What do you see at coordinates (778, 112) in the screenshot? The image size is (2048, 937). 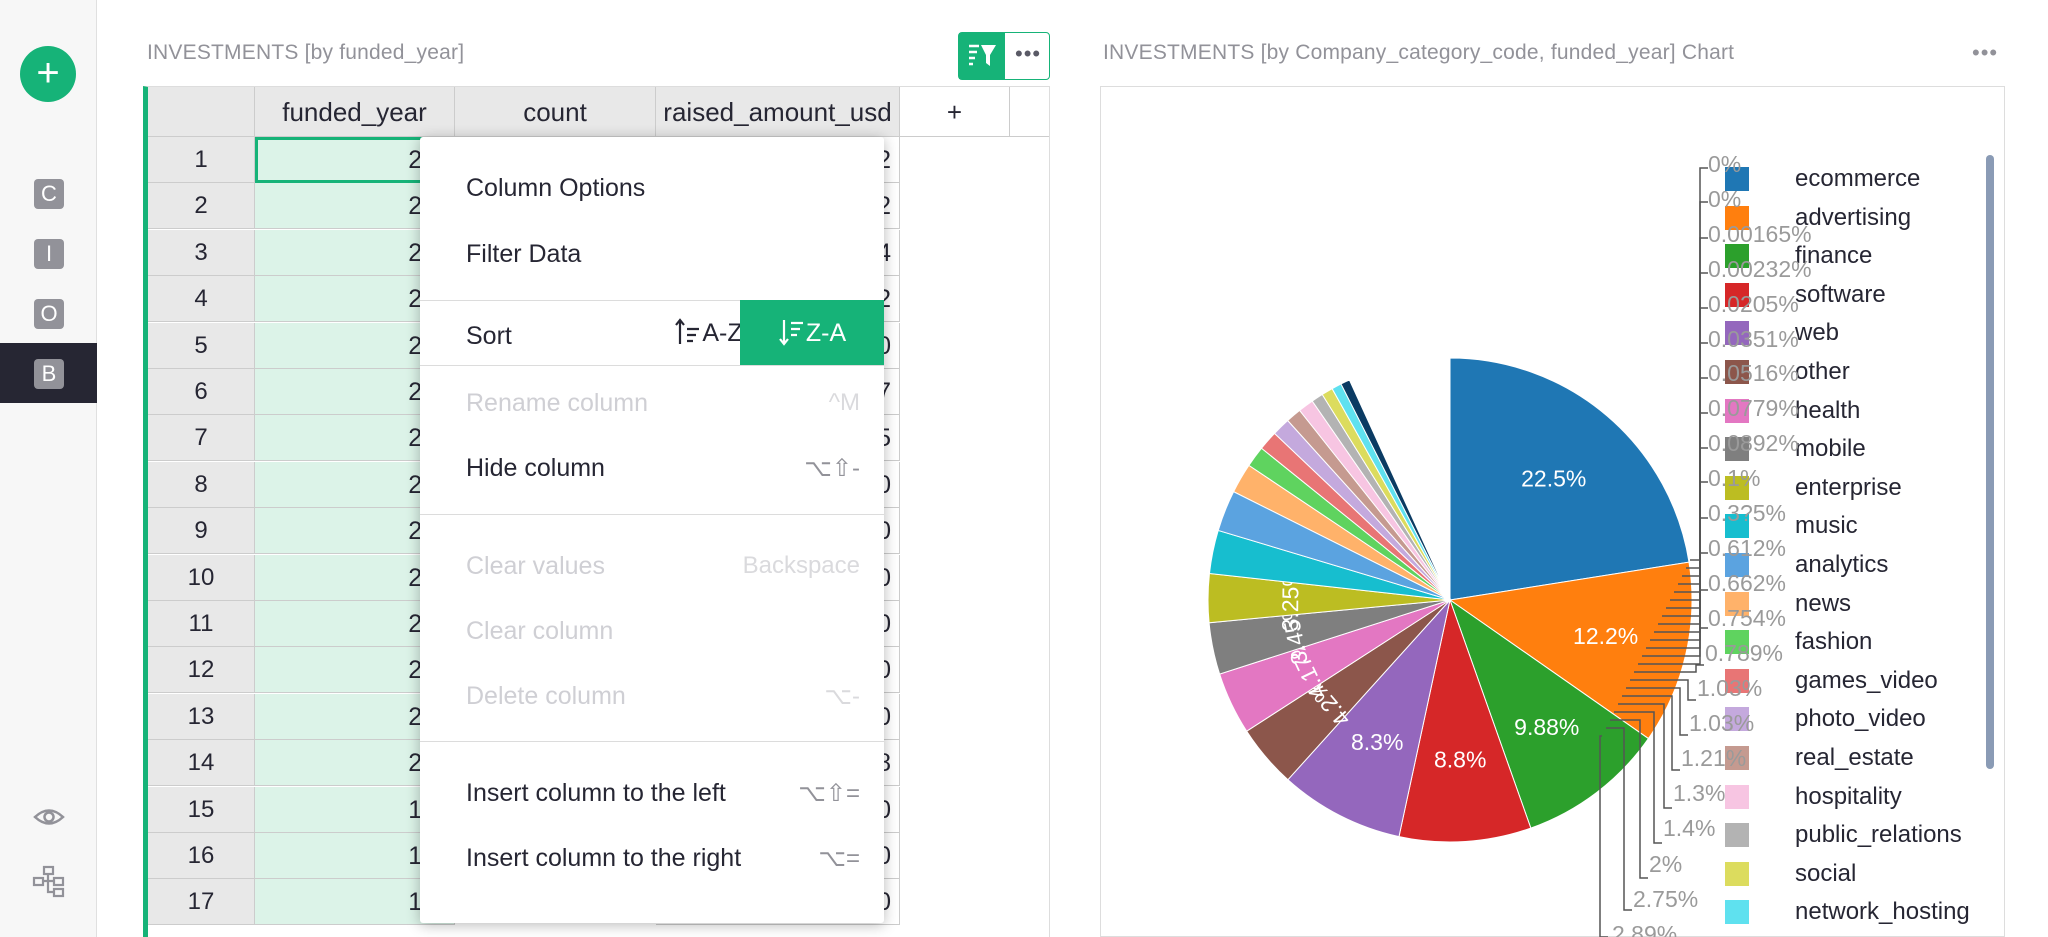 I see `column-header-raised-amount-usd: raised_amount_usd` at bounding box center [778, 112].